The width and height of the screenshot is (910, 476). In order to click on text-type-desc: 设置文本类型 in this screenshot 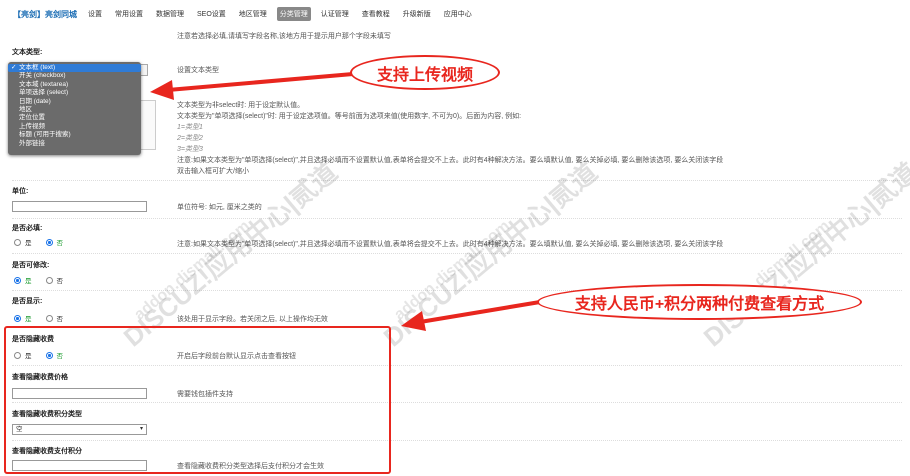, I will do `click(198, 70)`.